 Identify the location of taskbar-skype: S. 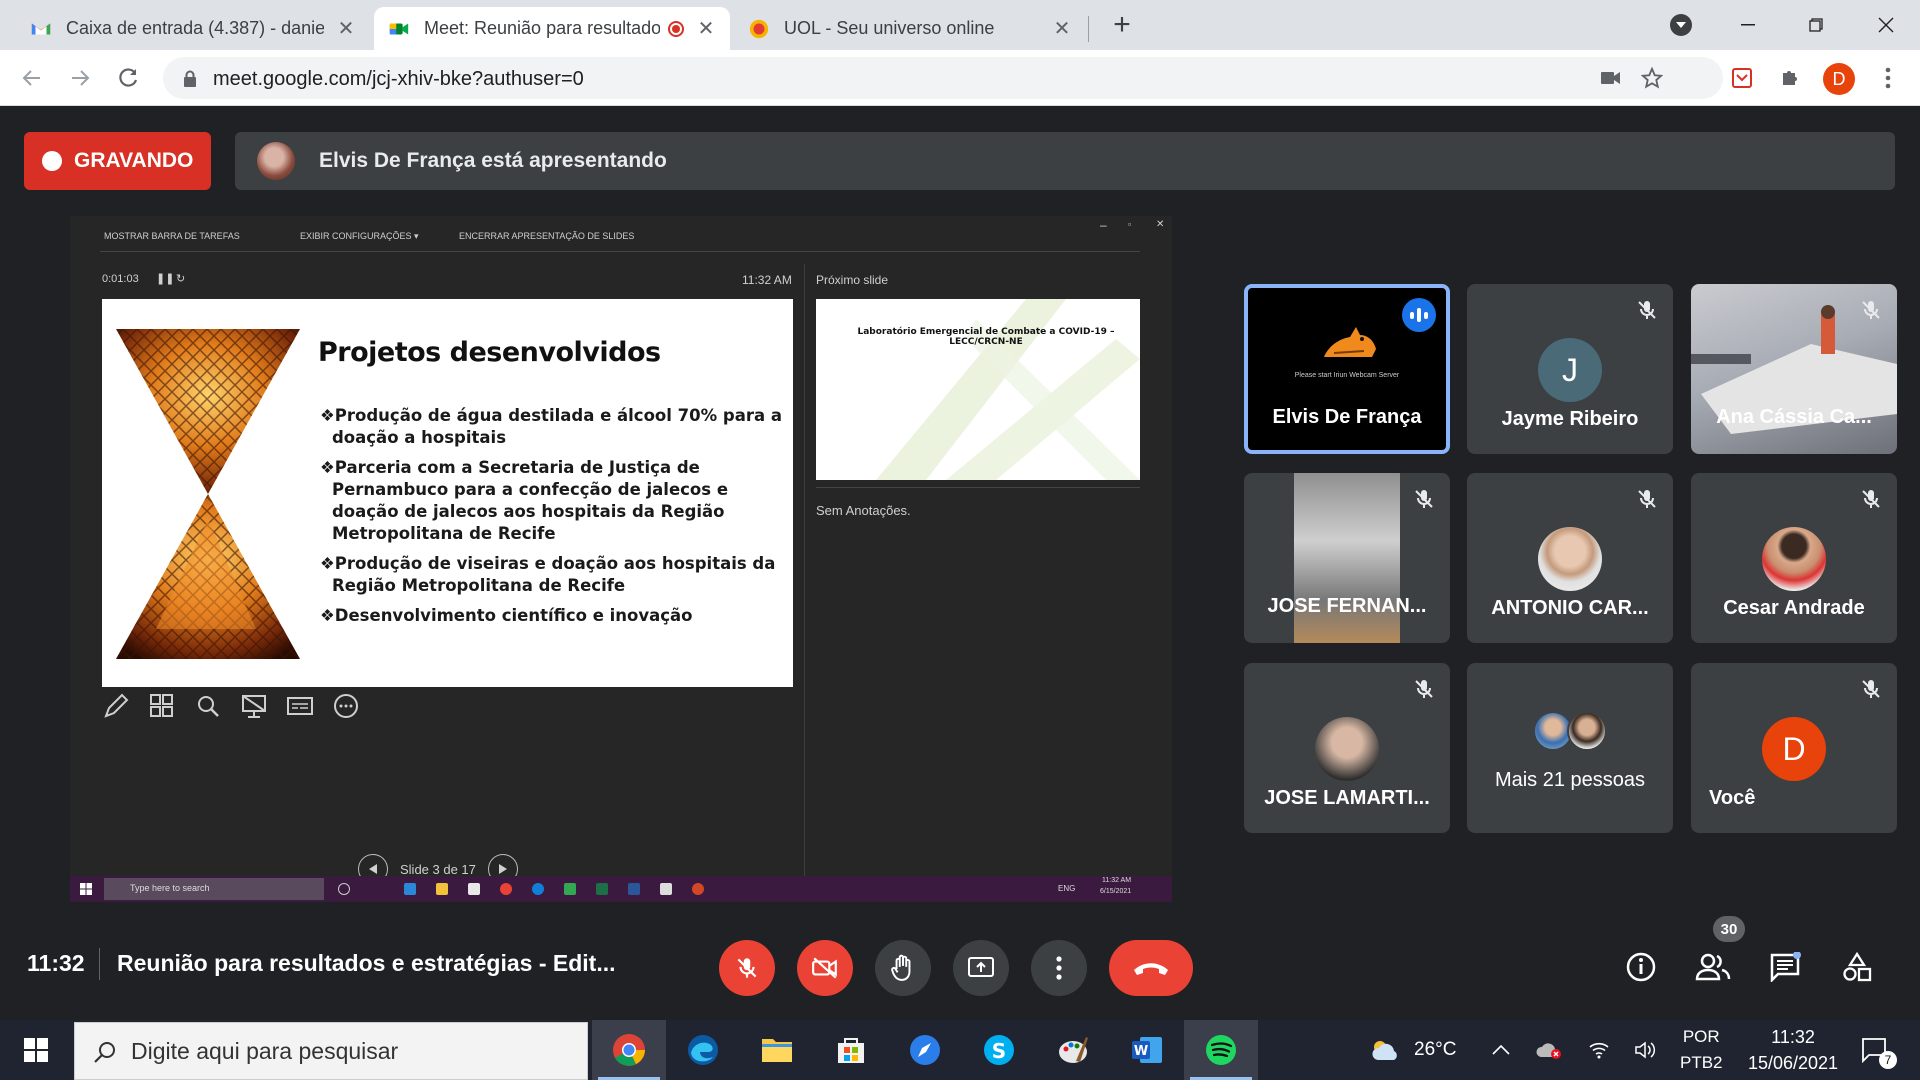
(999, 1050).